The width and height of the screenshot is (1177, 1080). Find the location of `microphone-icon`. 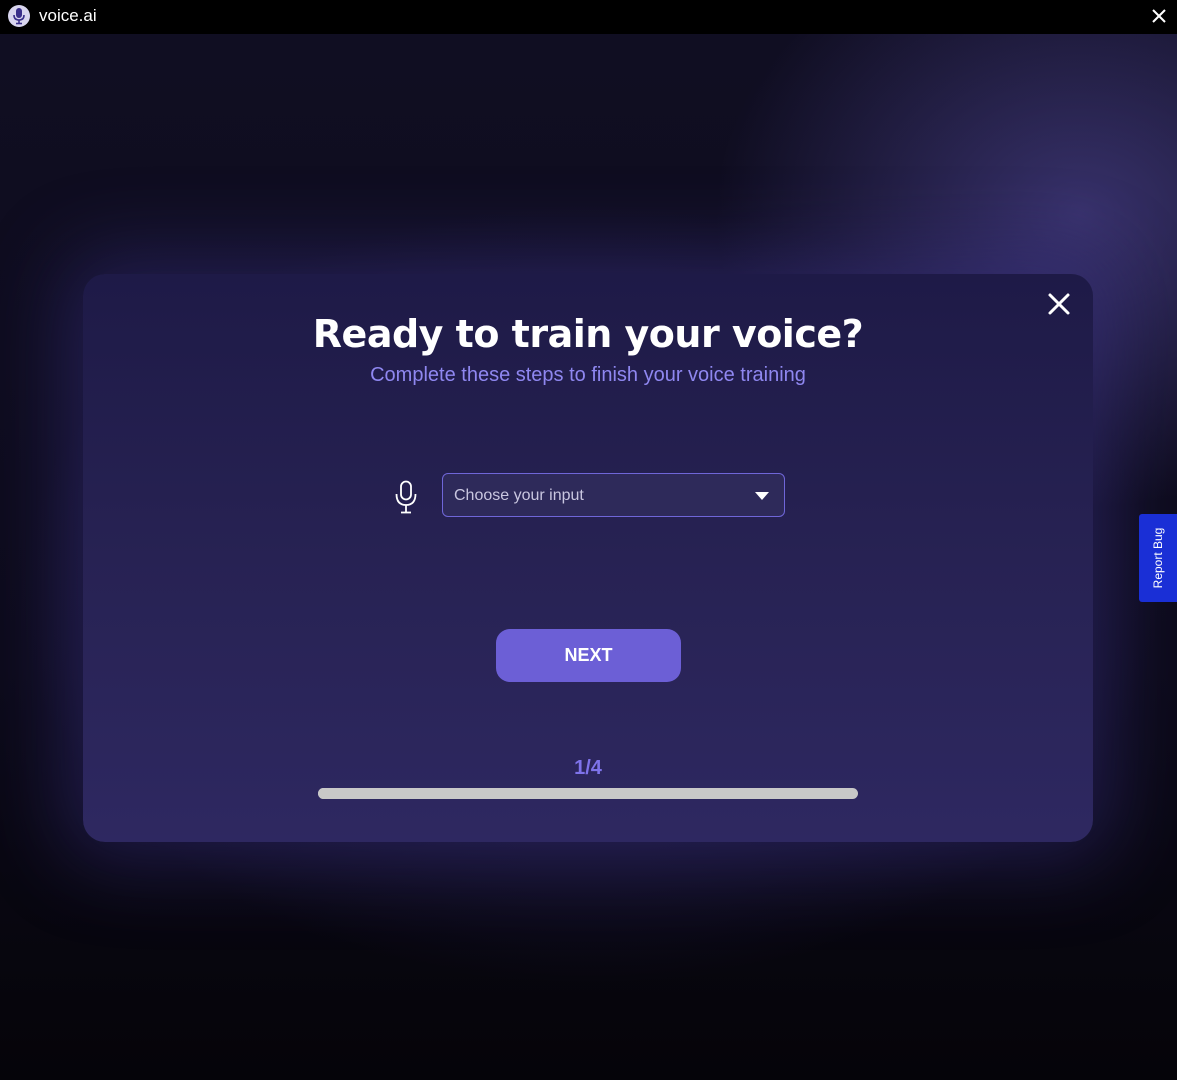

microphone-icon is located at coordinates (406, 497).